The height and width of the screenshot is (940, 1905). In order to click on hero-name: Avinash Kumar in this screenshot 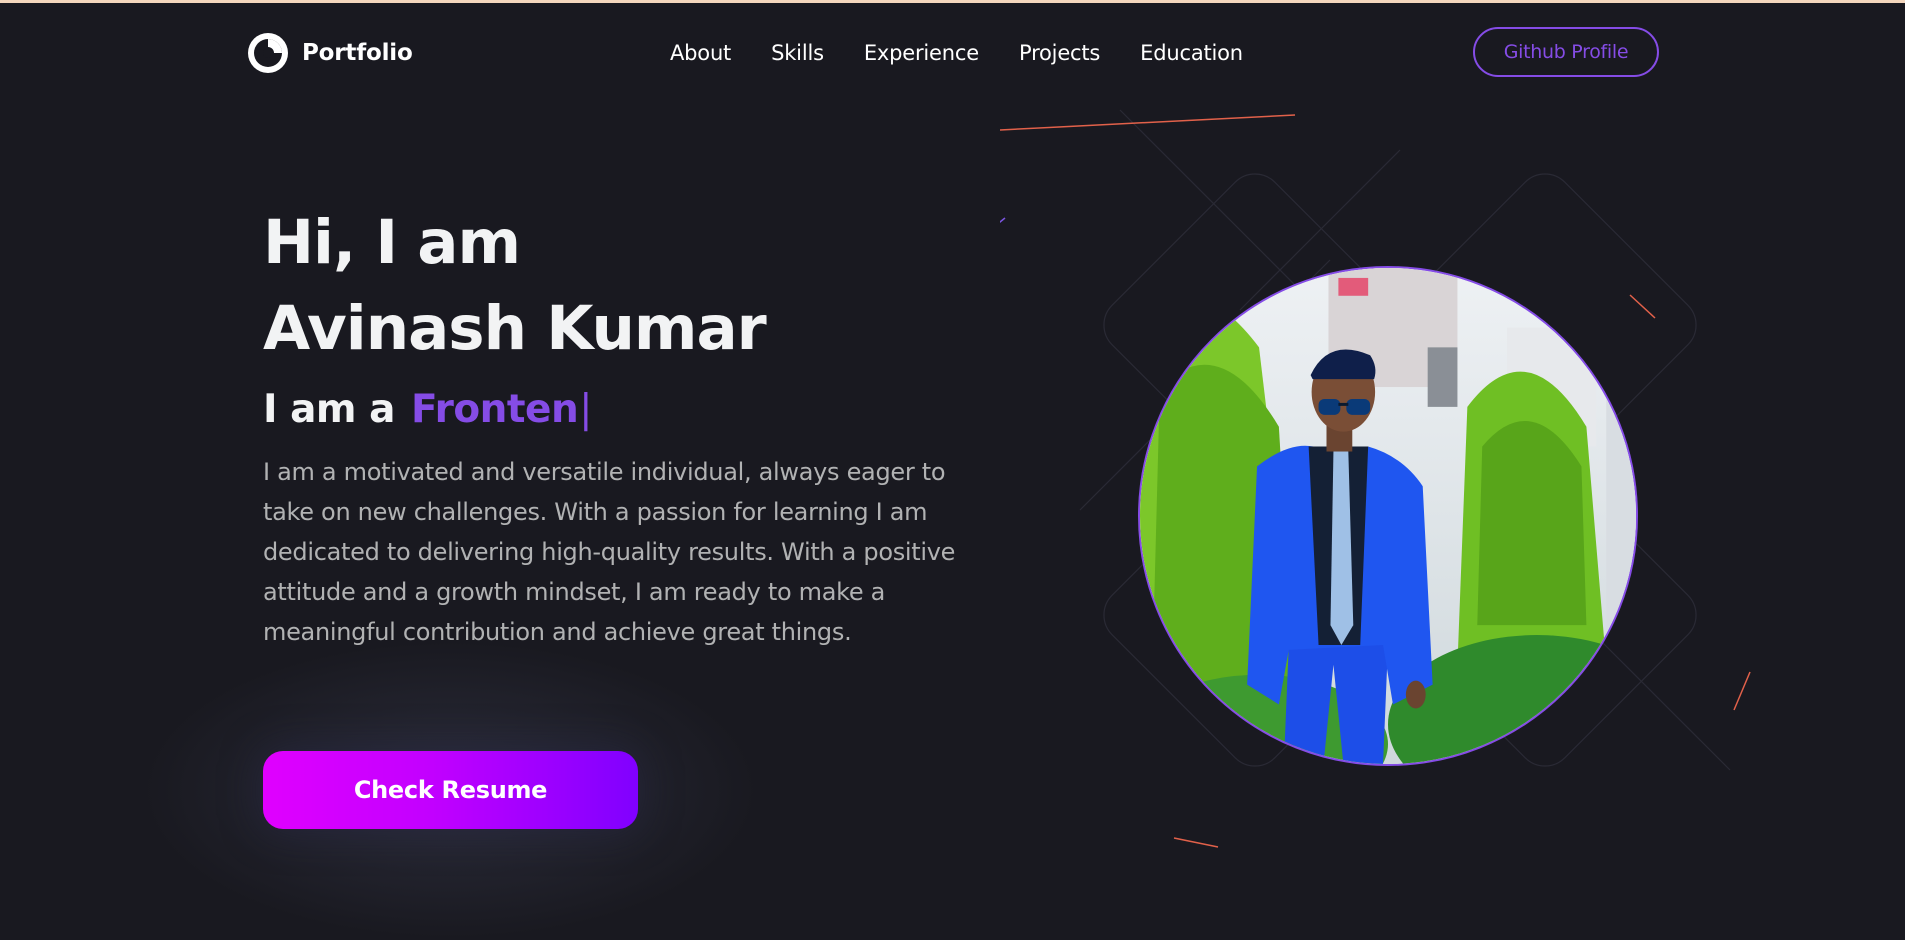, I will do `click(515, 328)`.